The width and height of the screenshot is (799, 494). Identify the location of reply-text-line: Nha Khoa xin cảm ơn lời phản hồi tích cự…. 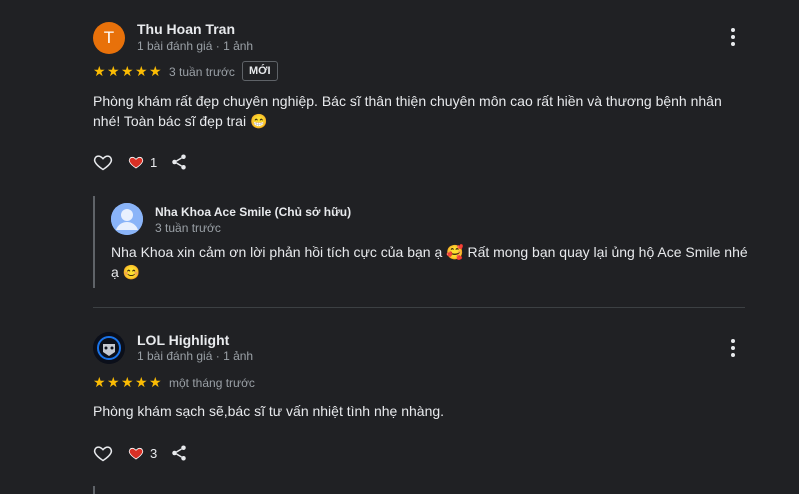
(429, 252).